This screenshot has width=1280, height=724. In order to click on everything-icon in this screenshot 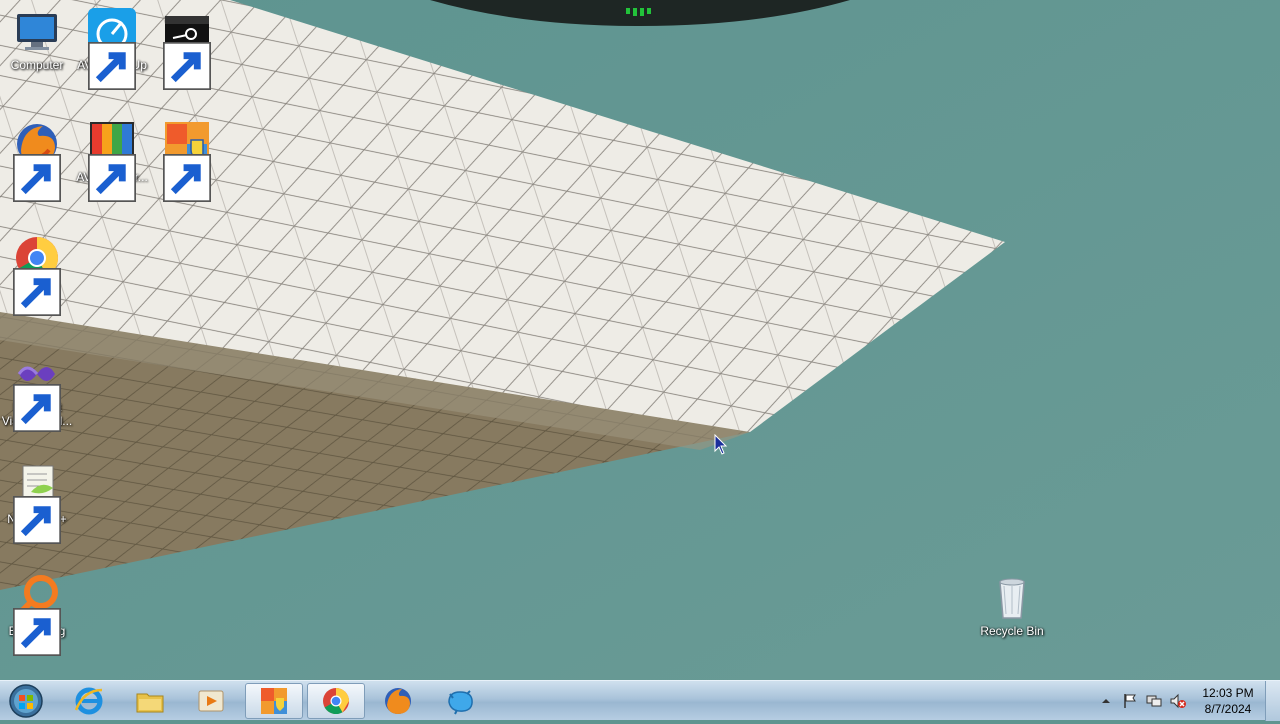, I will do `click(37, 615)`.